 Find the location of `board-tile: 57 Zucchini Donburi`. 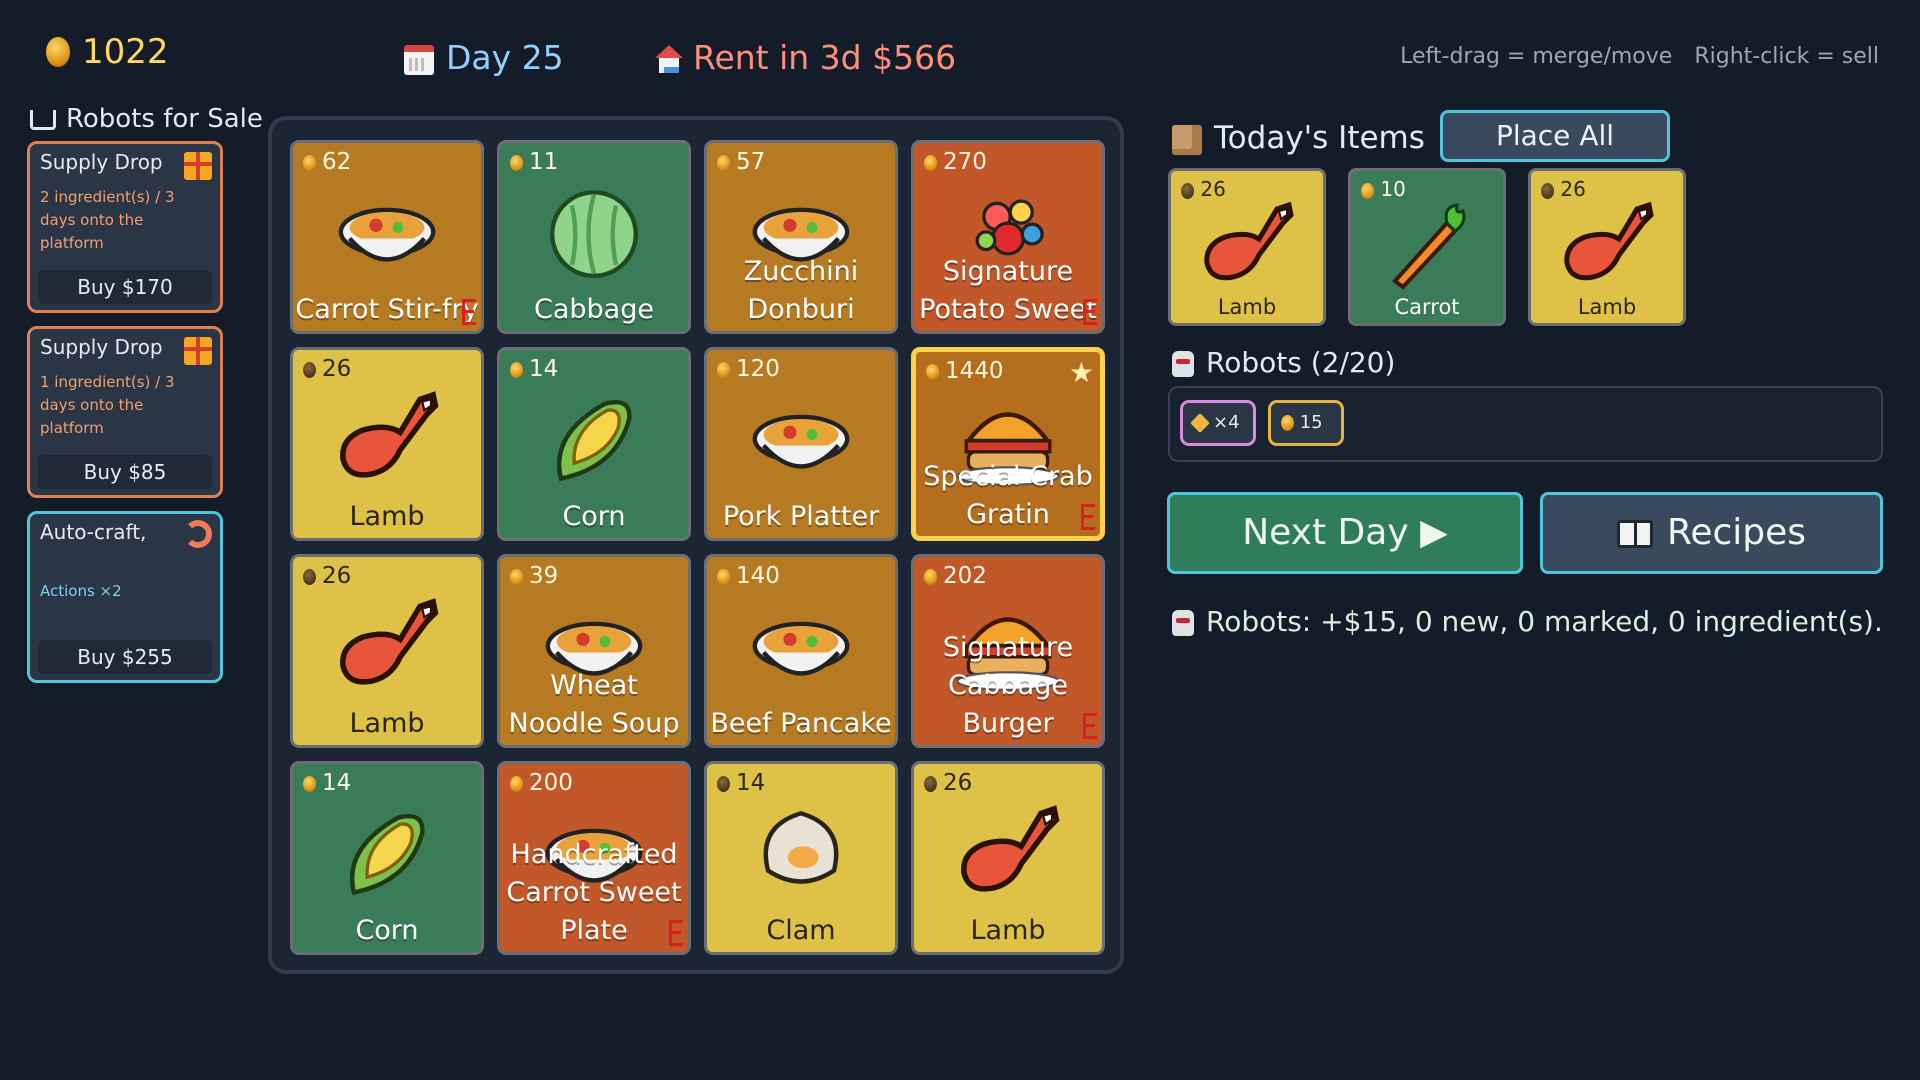

board-tile: 57 Zucchini Donburi is located at coordinates (801, 237).